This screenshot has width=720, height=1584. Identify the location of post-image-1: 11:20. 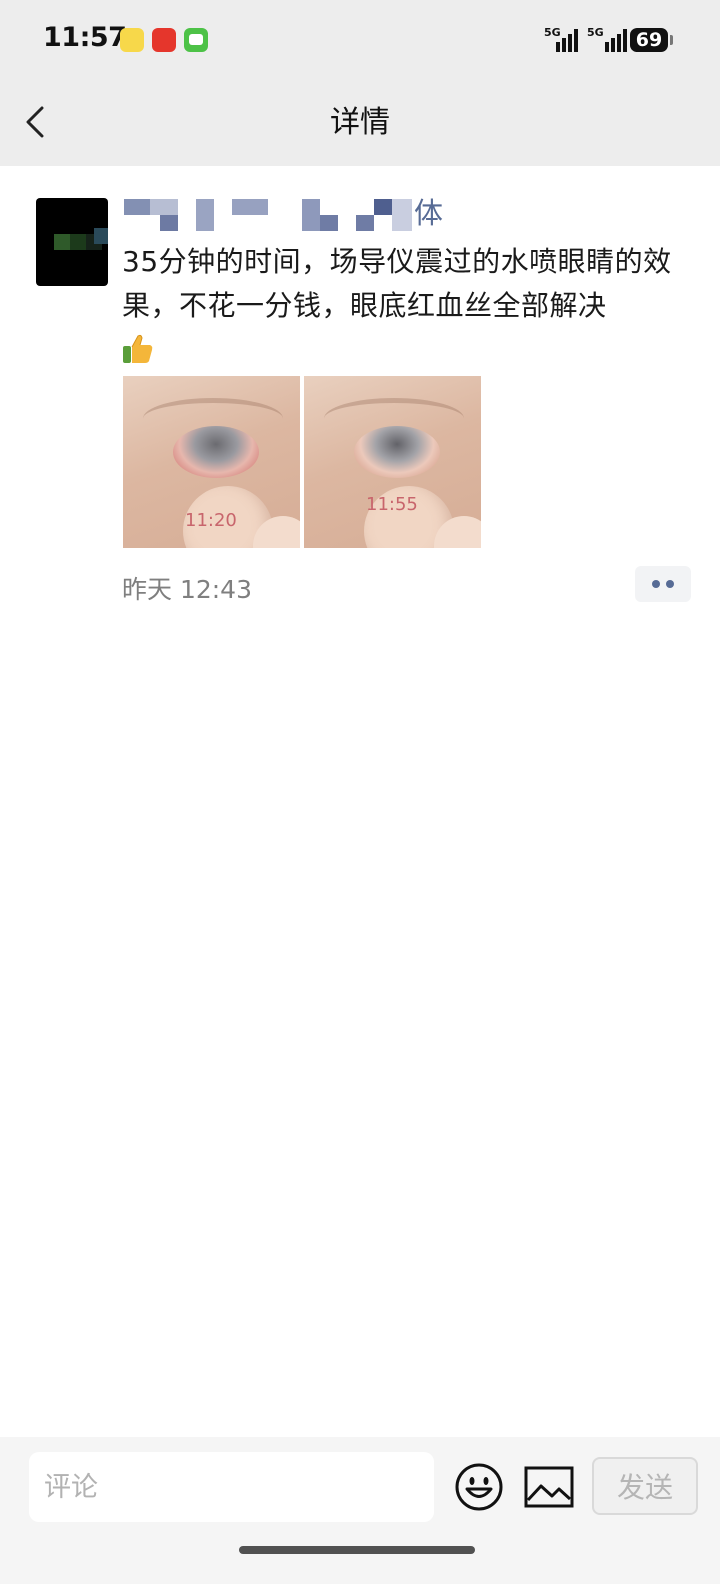
(211, 462).